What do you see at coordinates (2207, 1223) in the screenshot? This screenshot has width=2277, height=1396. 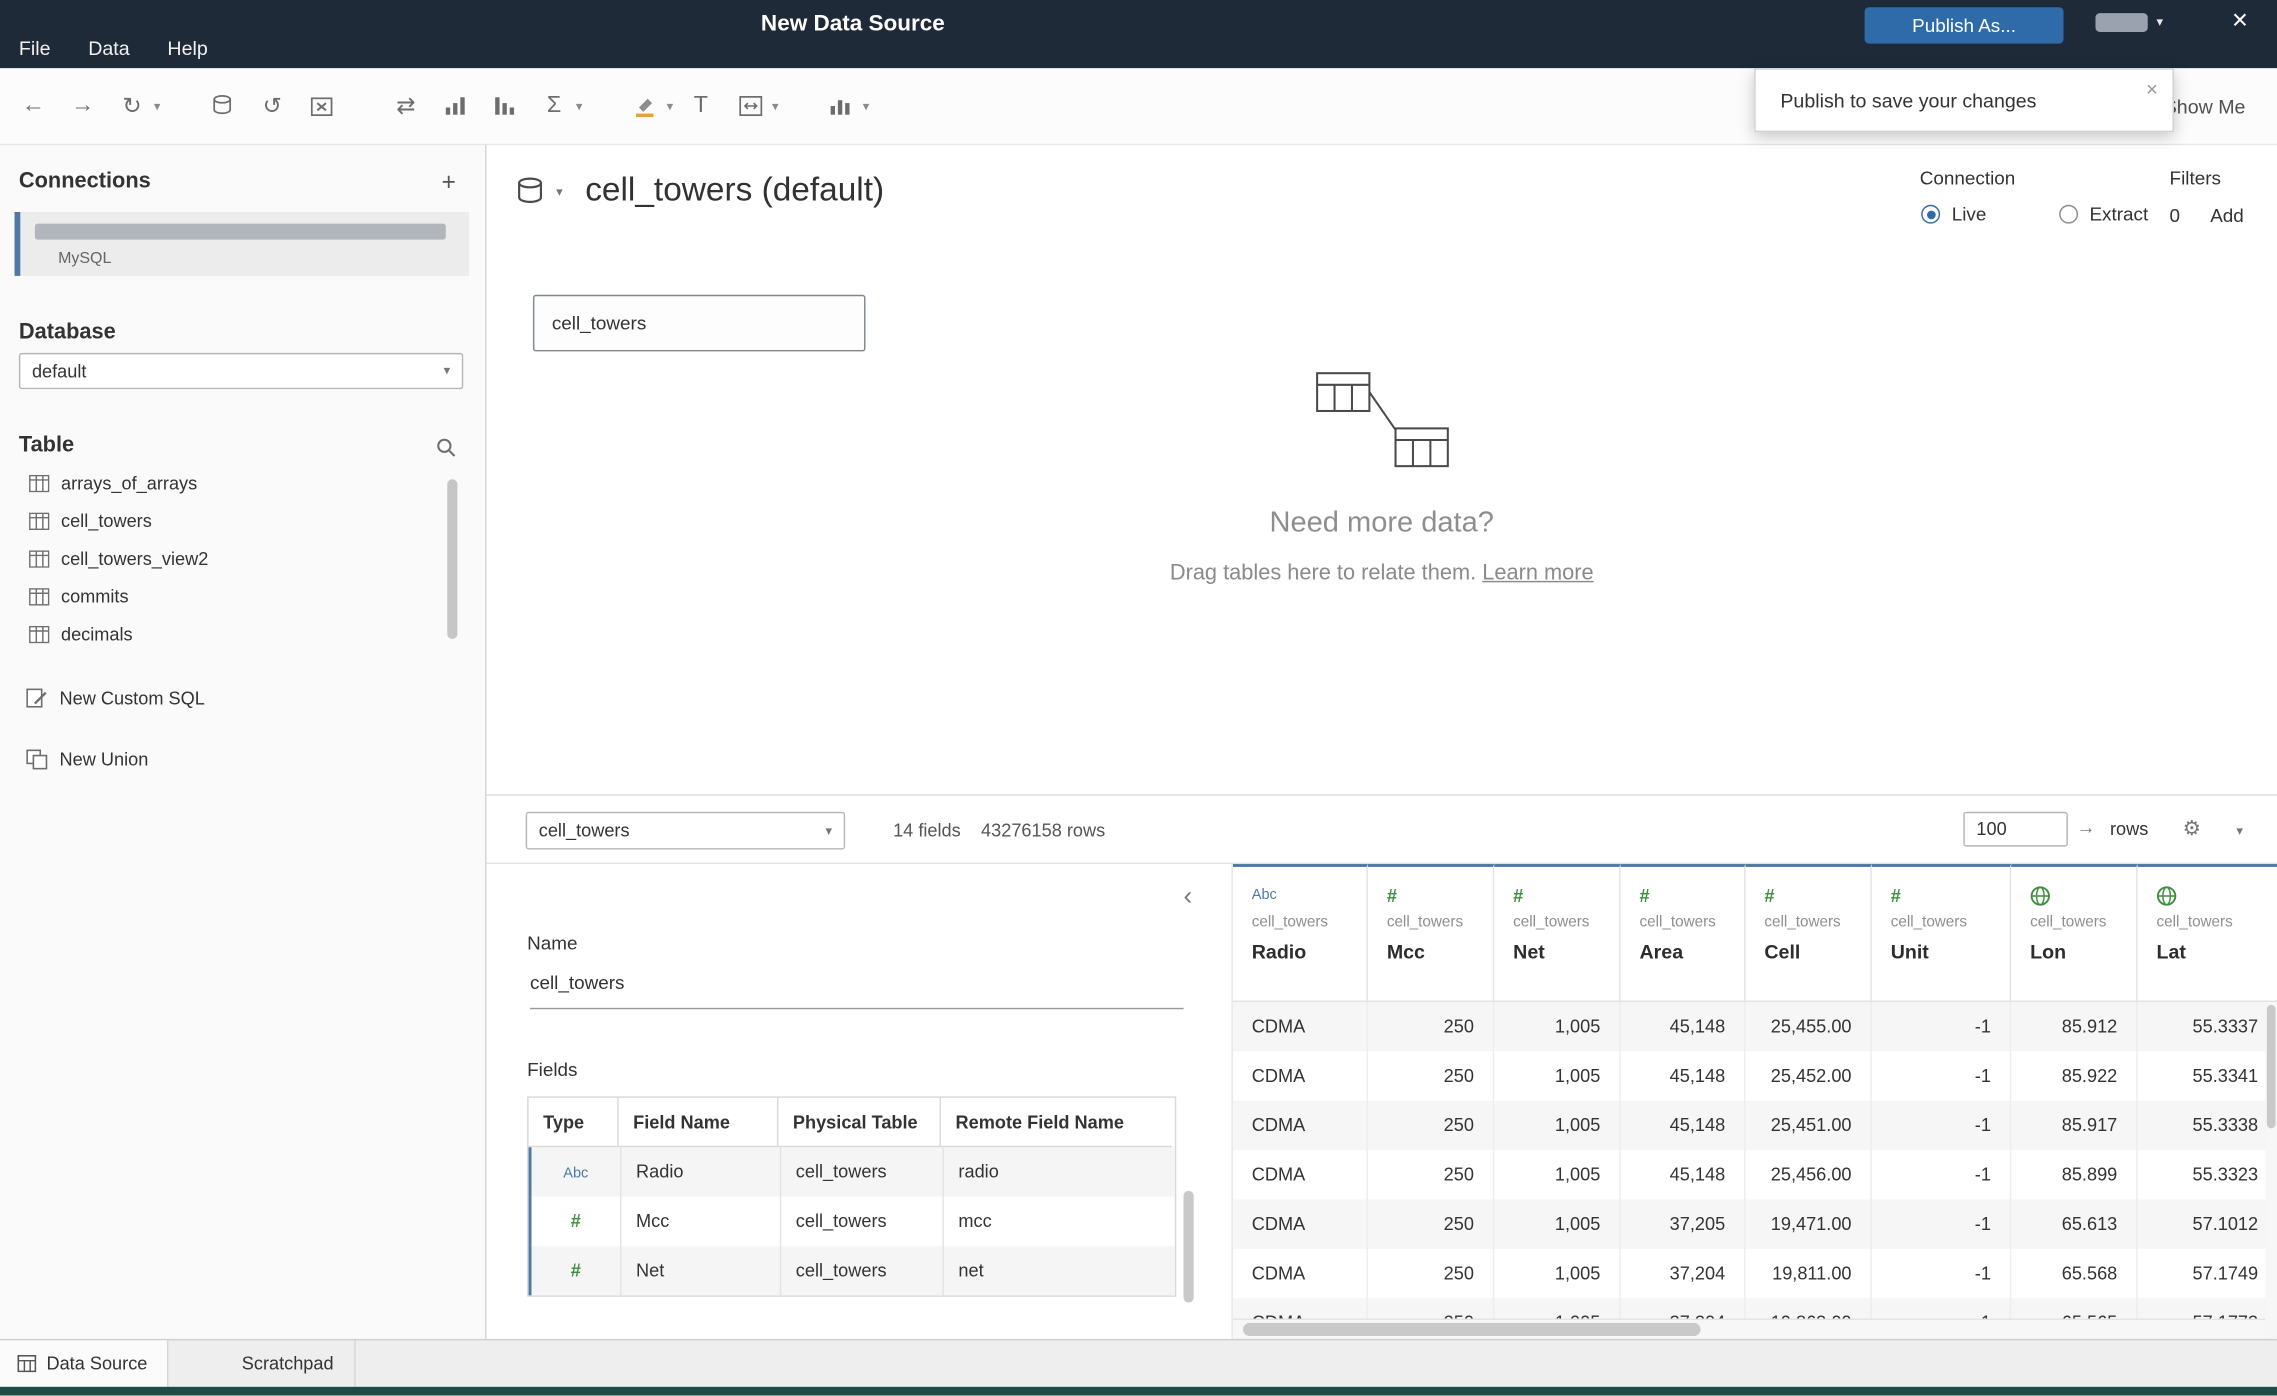 I see `grid-cell: 57.1012` at bounding box center [2207, 1223].